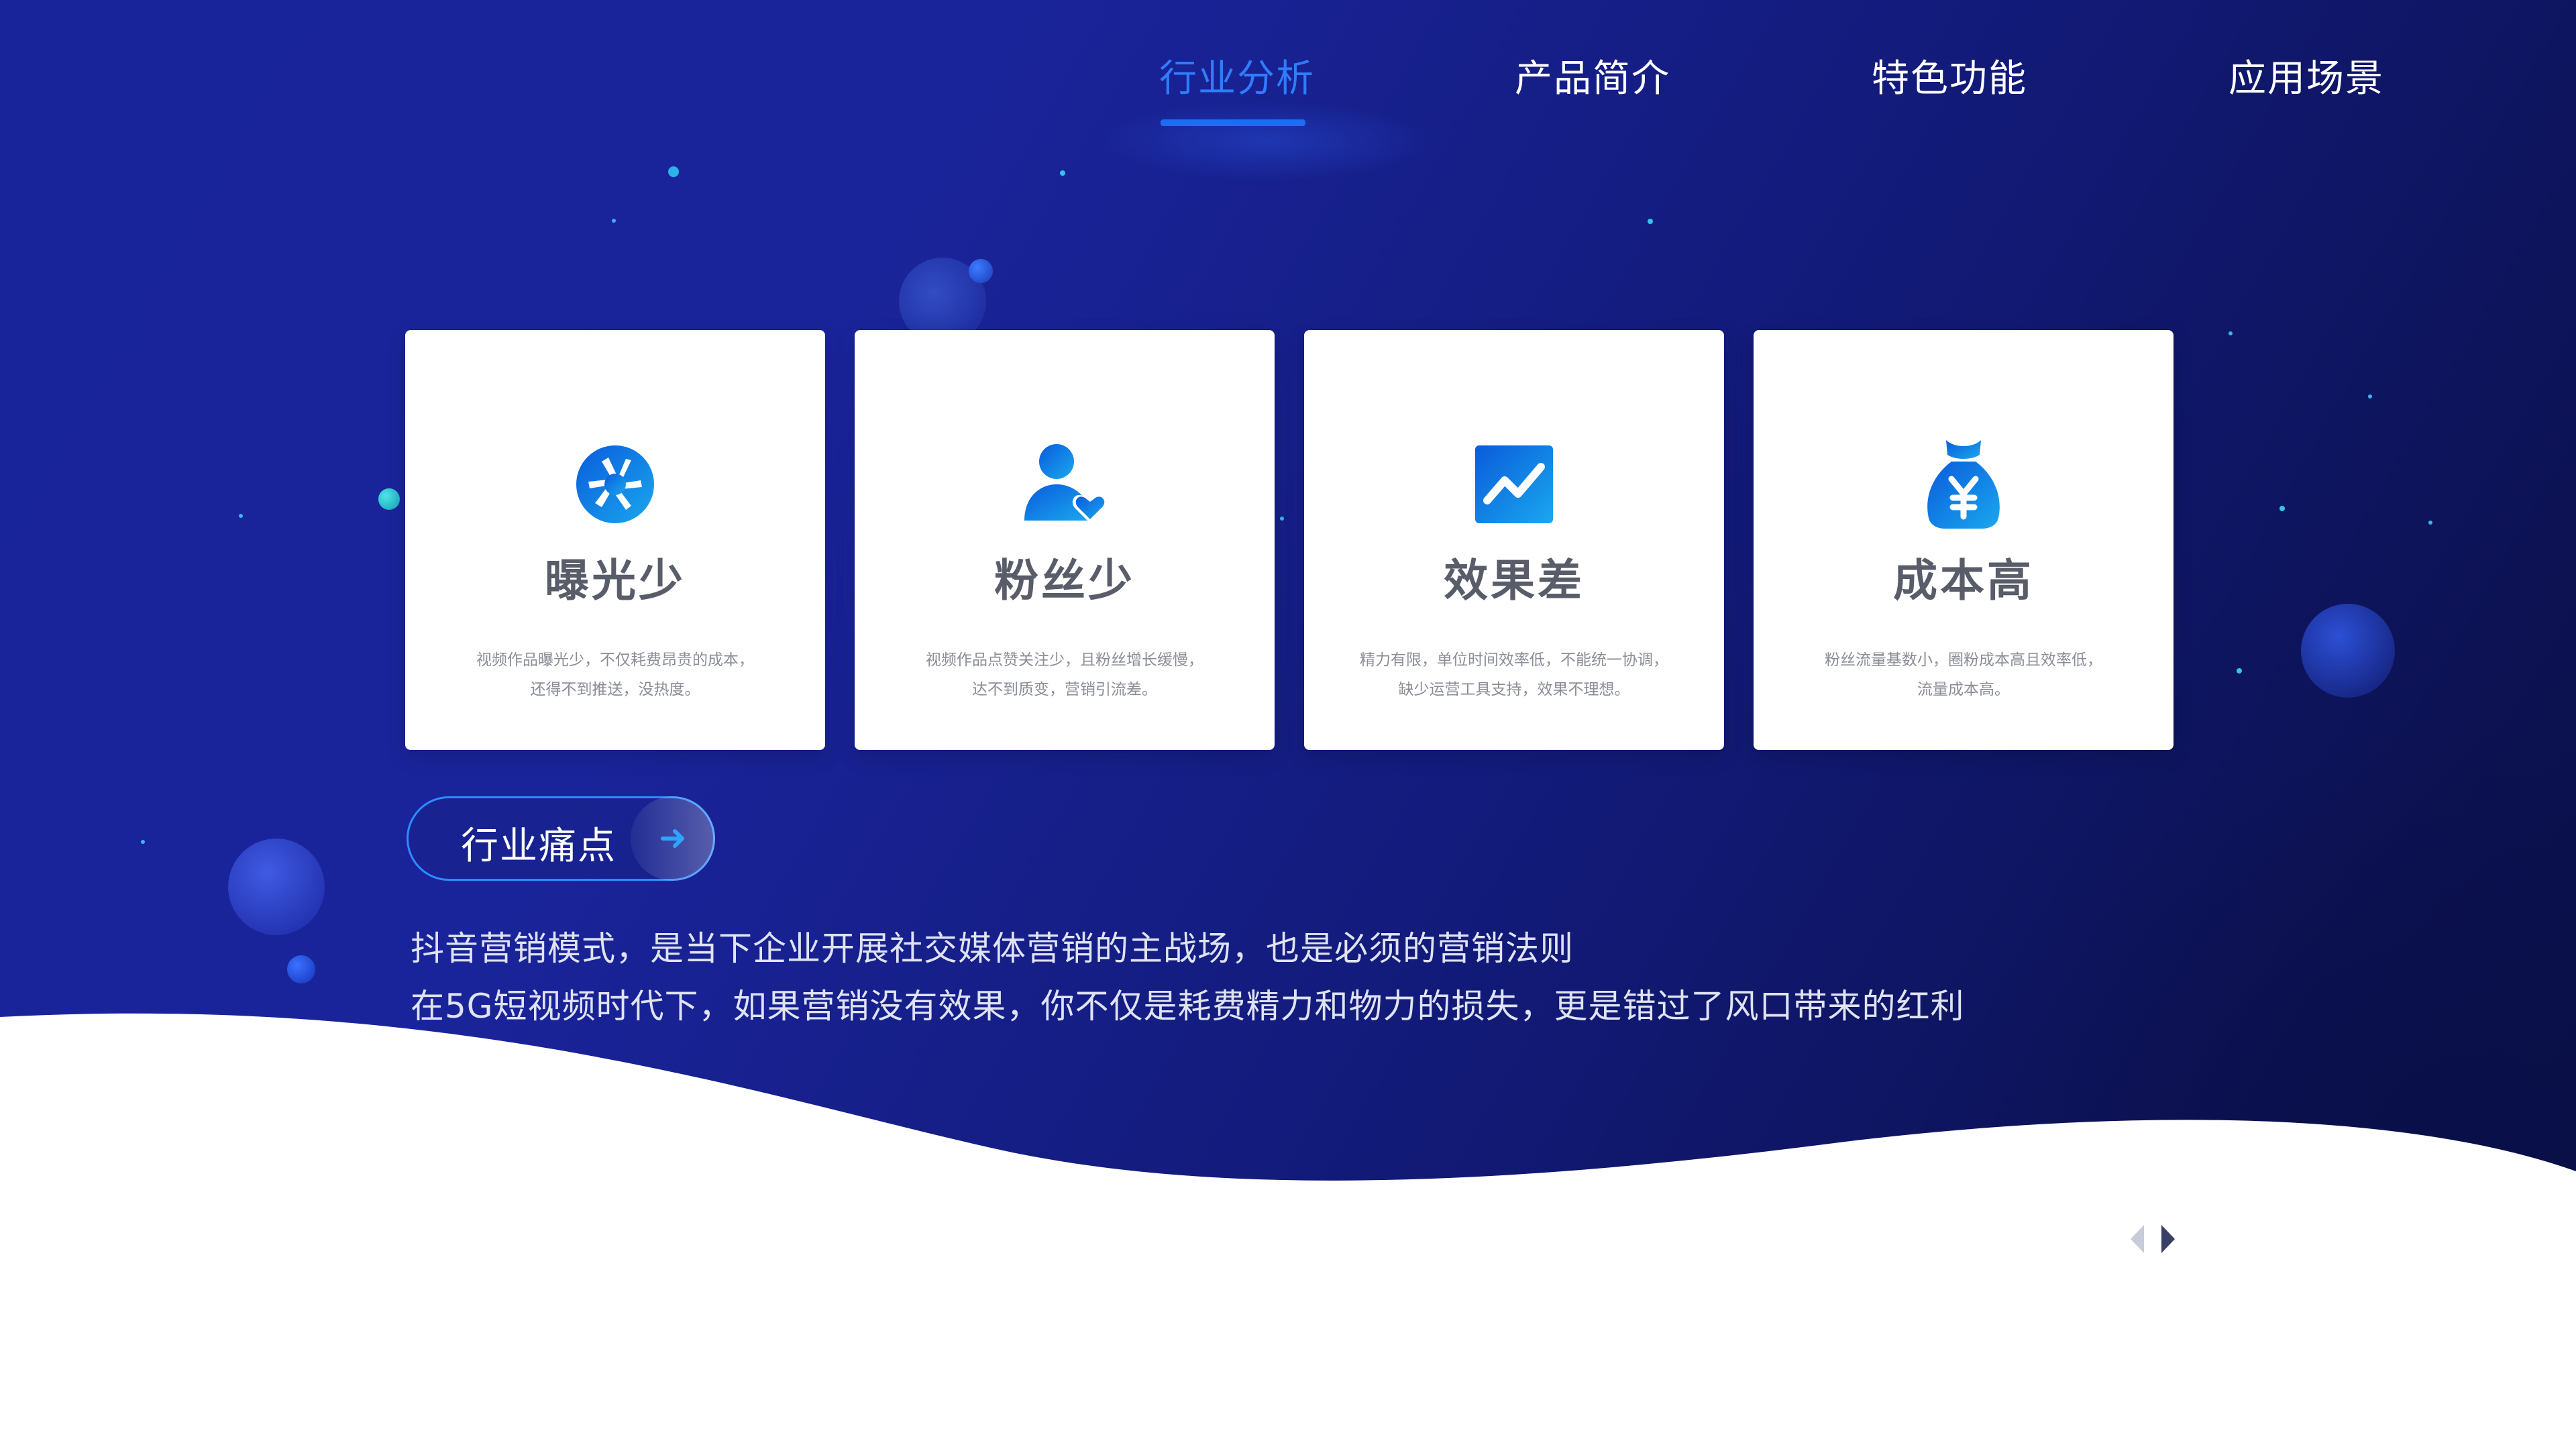 Image resolution: width=2576 pixels, height=1449 pixels. I want to click on pain-card-fans: 粉丝少 视频作品点赞关注少，且粉丝增长缓慢， 达不到质变，营销引流差。, so click(1065, 540).